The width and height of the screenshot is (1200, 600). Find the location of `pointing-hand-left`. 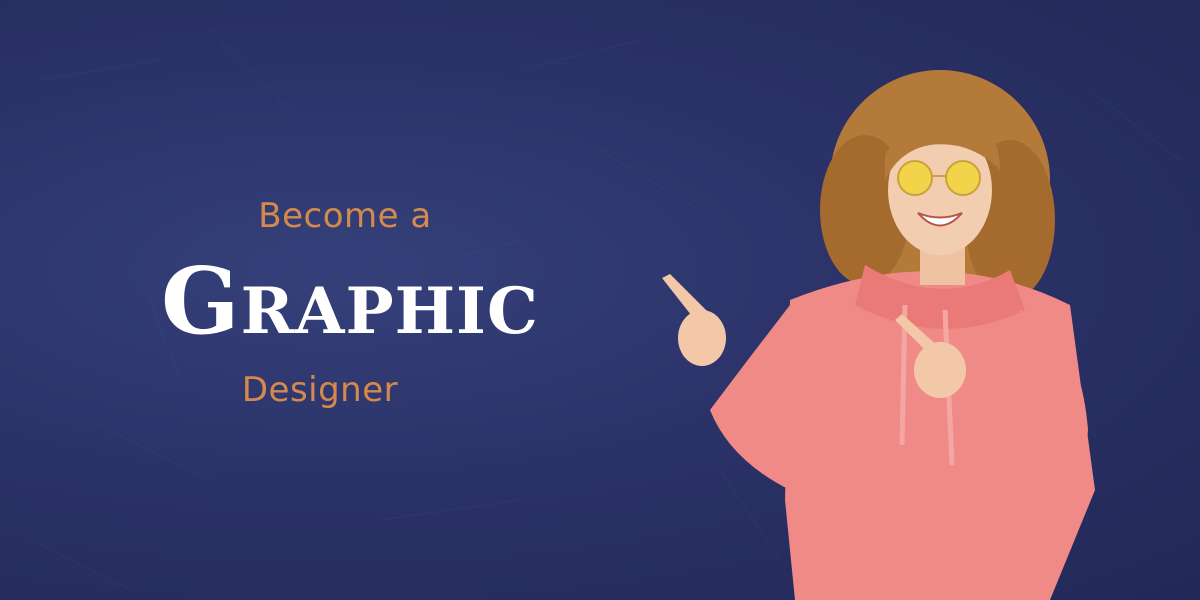

pointing-hand-left is located at coordinates (694, 320).